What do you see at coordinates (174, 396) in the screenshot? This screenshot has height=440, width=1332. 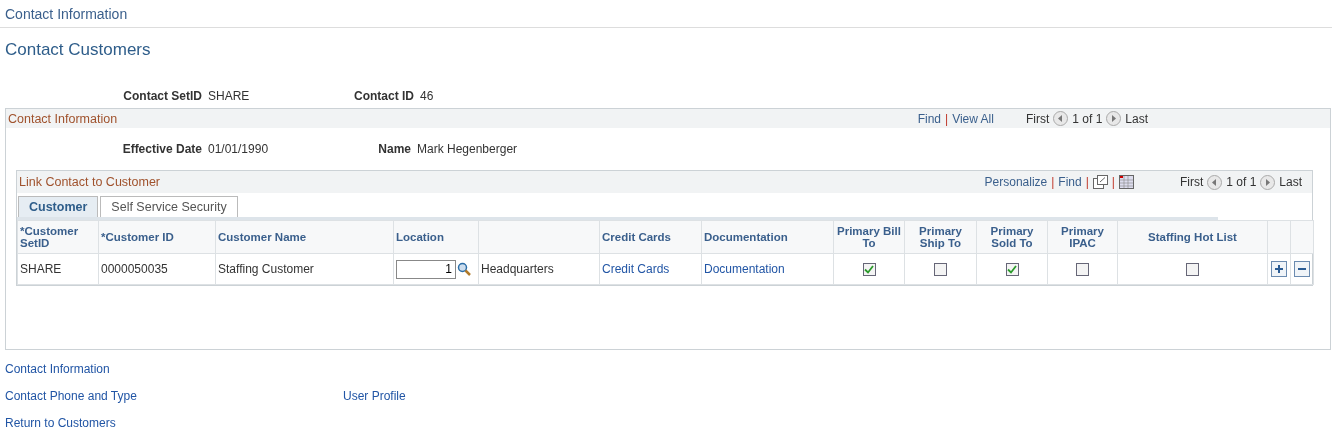 I see `page-link: Contact Phone and Type` at bounding box center [174, 396].